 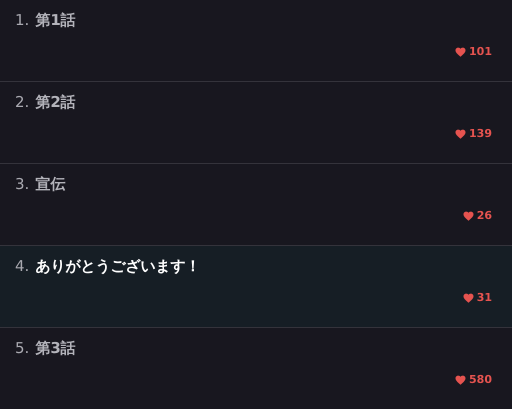 What do you see at coordinates (480, 380) in the screenshot?
I see `like-count: 580` at bounding box center [480, 380].